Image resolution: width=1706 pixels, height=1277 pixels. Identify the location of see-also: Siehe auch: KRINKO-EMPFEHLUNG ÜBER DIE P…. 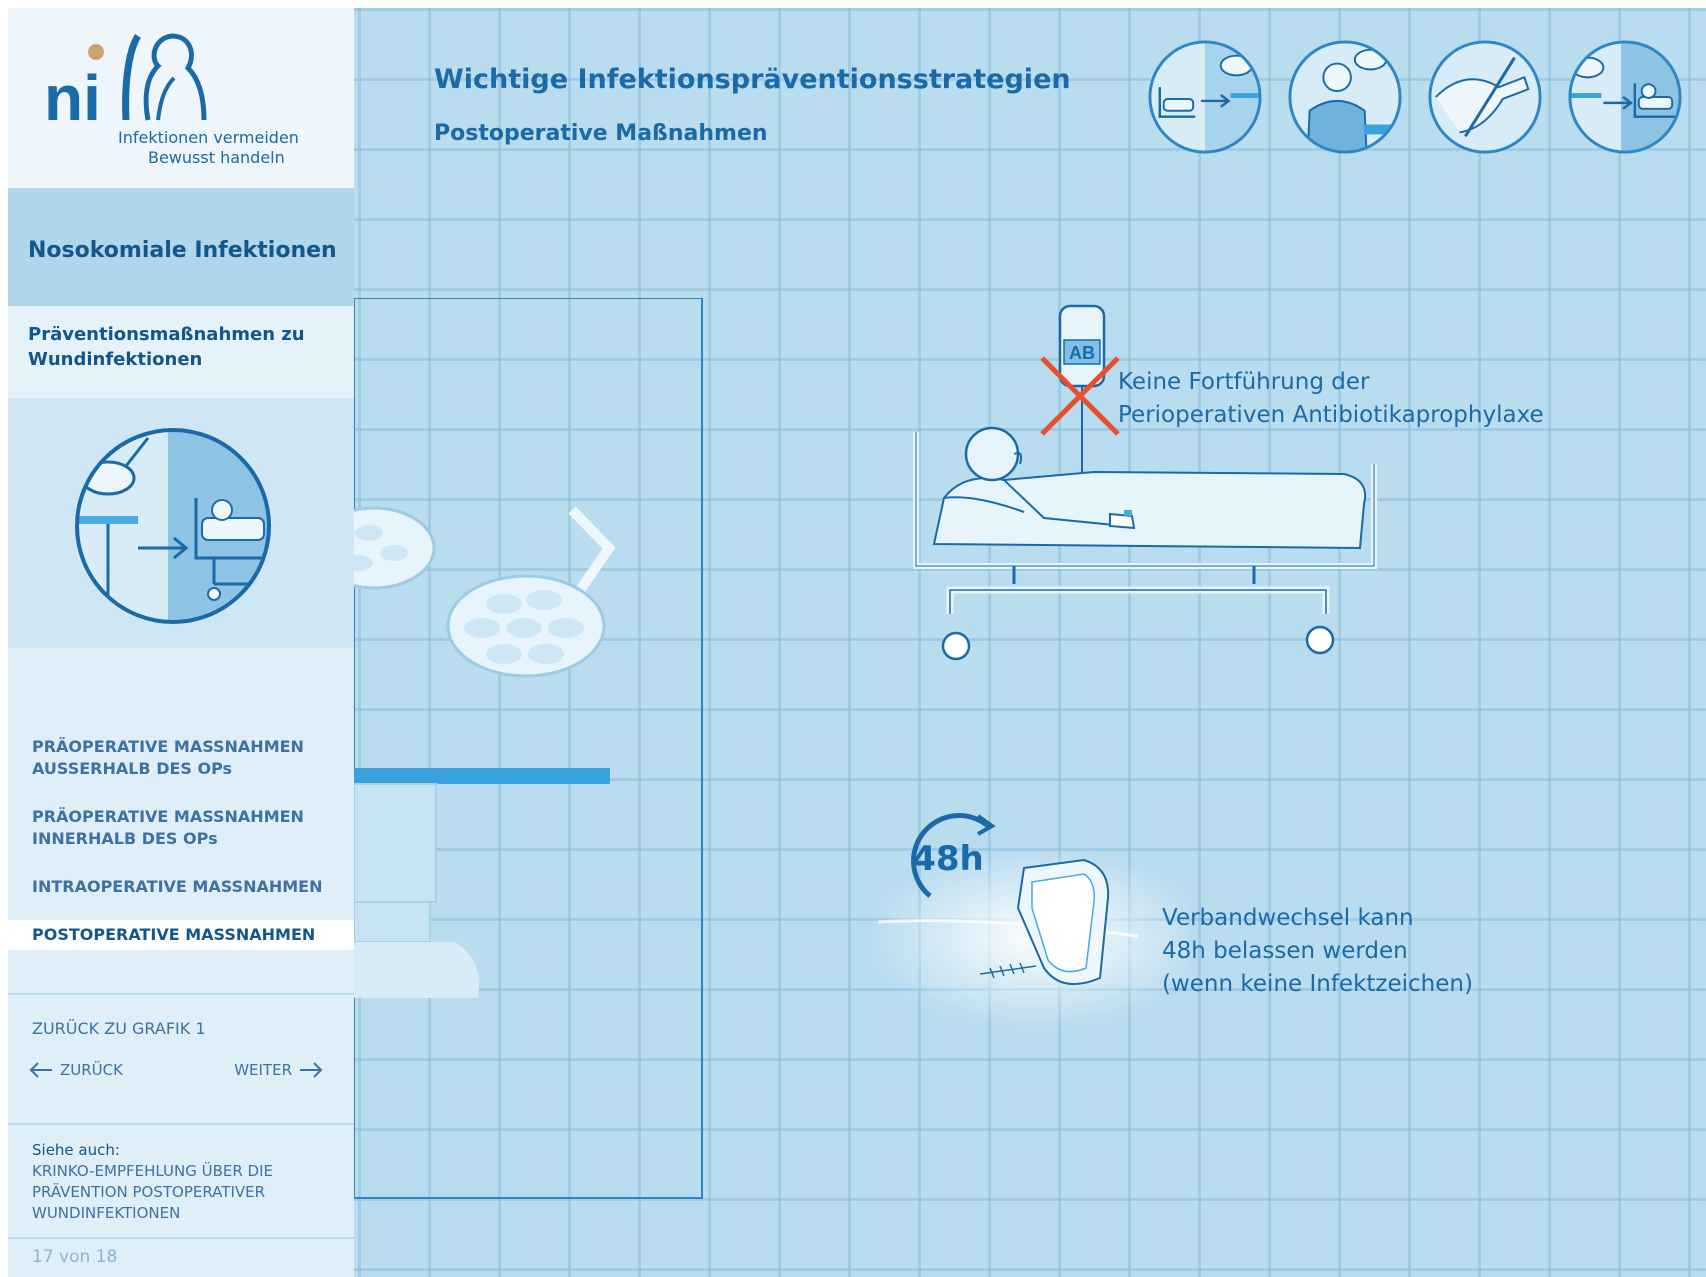
(181, 1181).